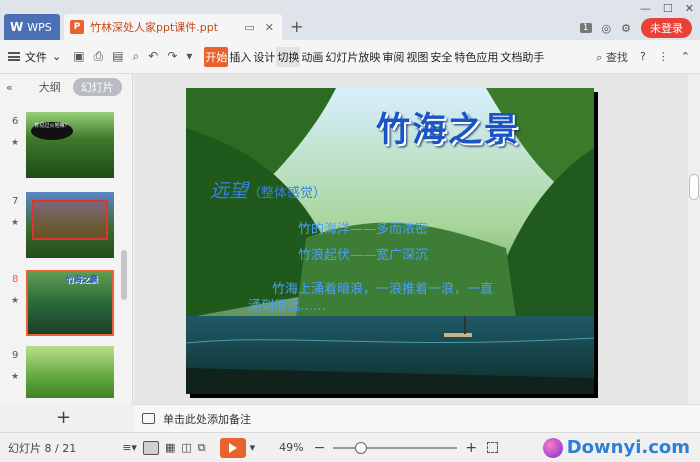 The image size is (700, 462). What do you see at coordinates (207, 419) in the screenshot?
I see `notes-placeholder: 单击此处添加备注` at bounding box center [207, 419].